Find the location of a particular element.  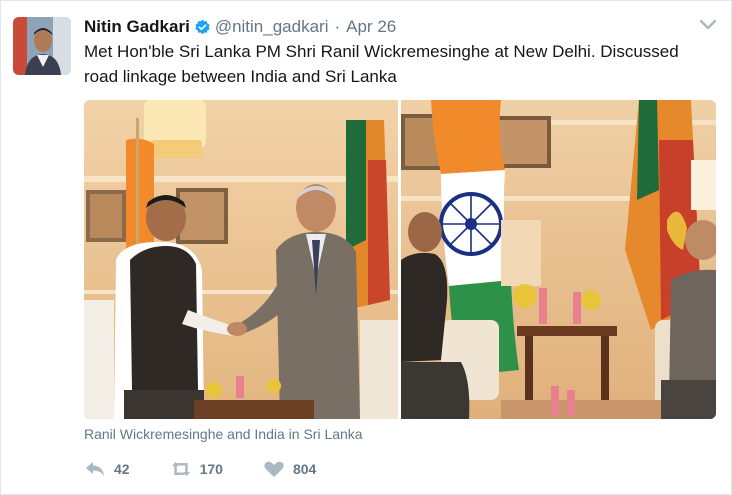

tweet-actions: 42 170 804 is located at coordinates (220, 469).